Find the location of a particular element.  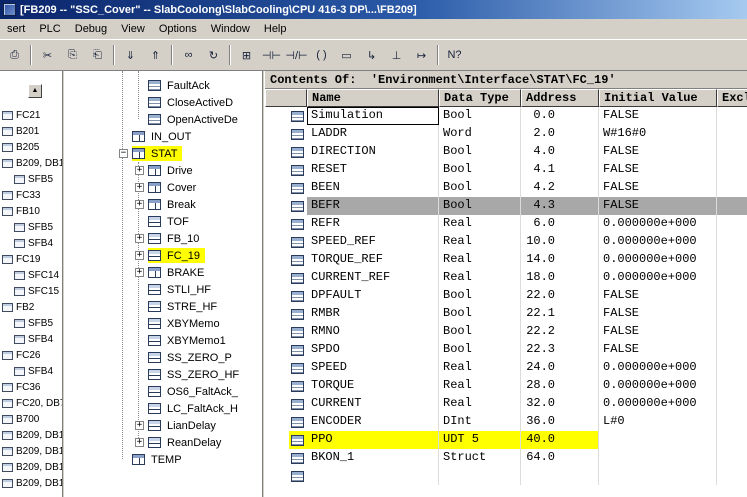

project-item: FC21 is located at coordinates (31, 115).